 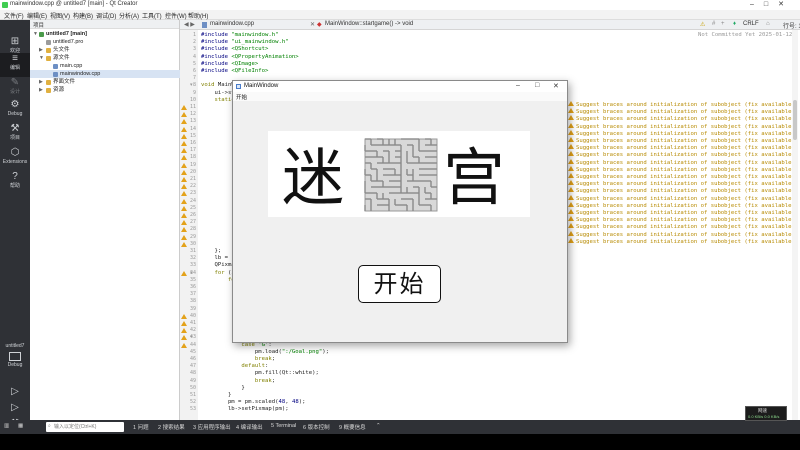 I want to click on editor-scrollbar, so click(x=795, y=225).